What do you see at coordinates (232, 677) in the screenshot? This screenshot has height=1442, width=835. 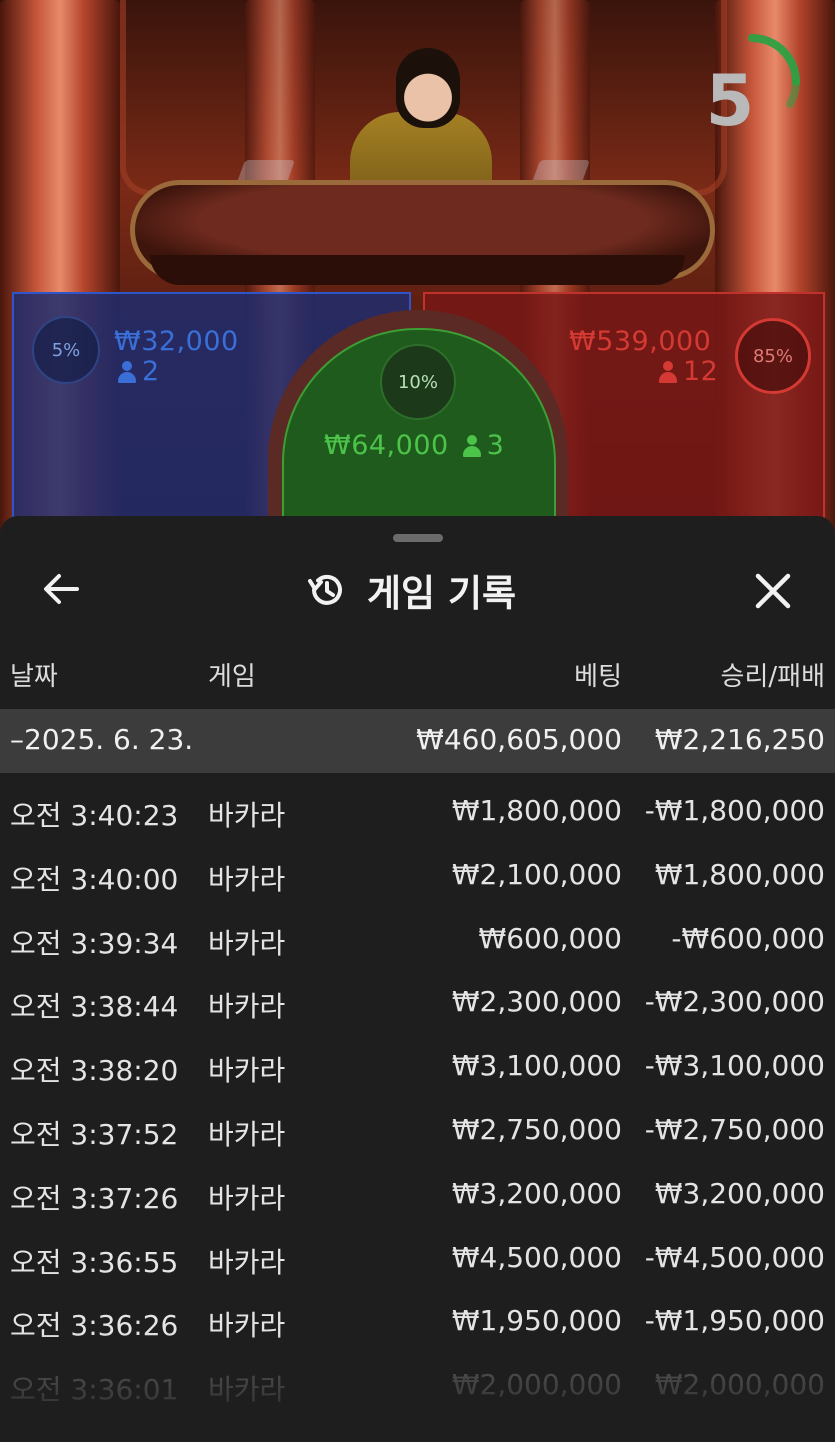 I see `column-game: 게임` at bounding box center [232, 677].